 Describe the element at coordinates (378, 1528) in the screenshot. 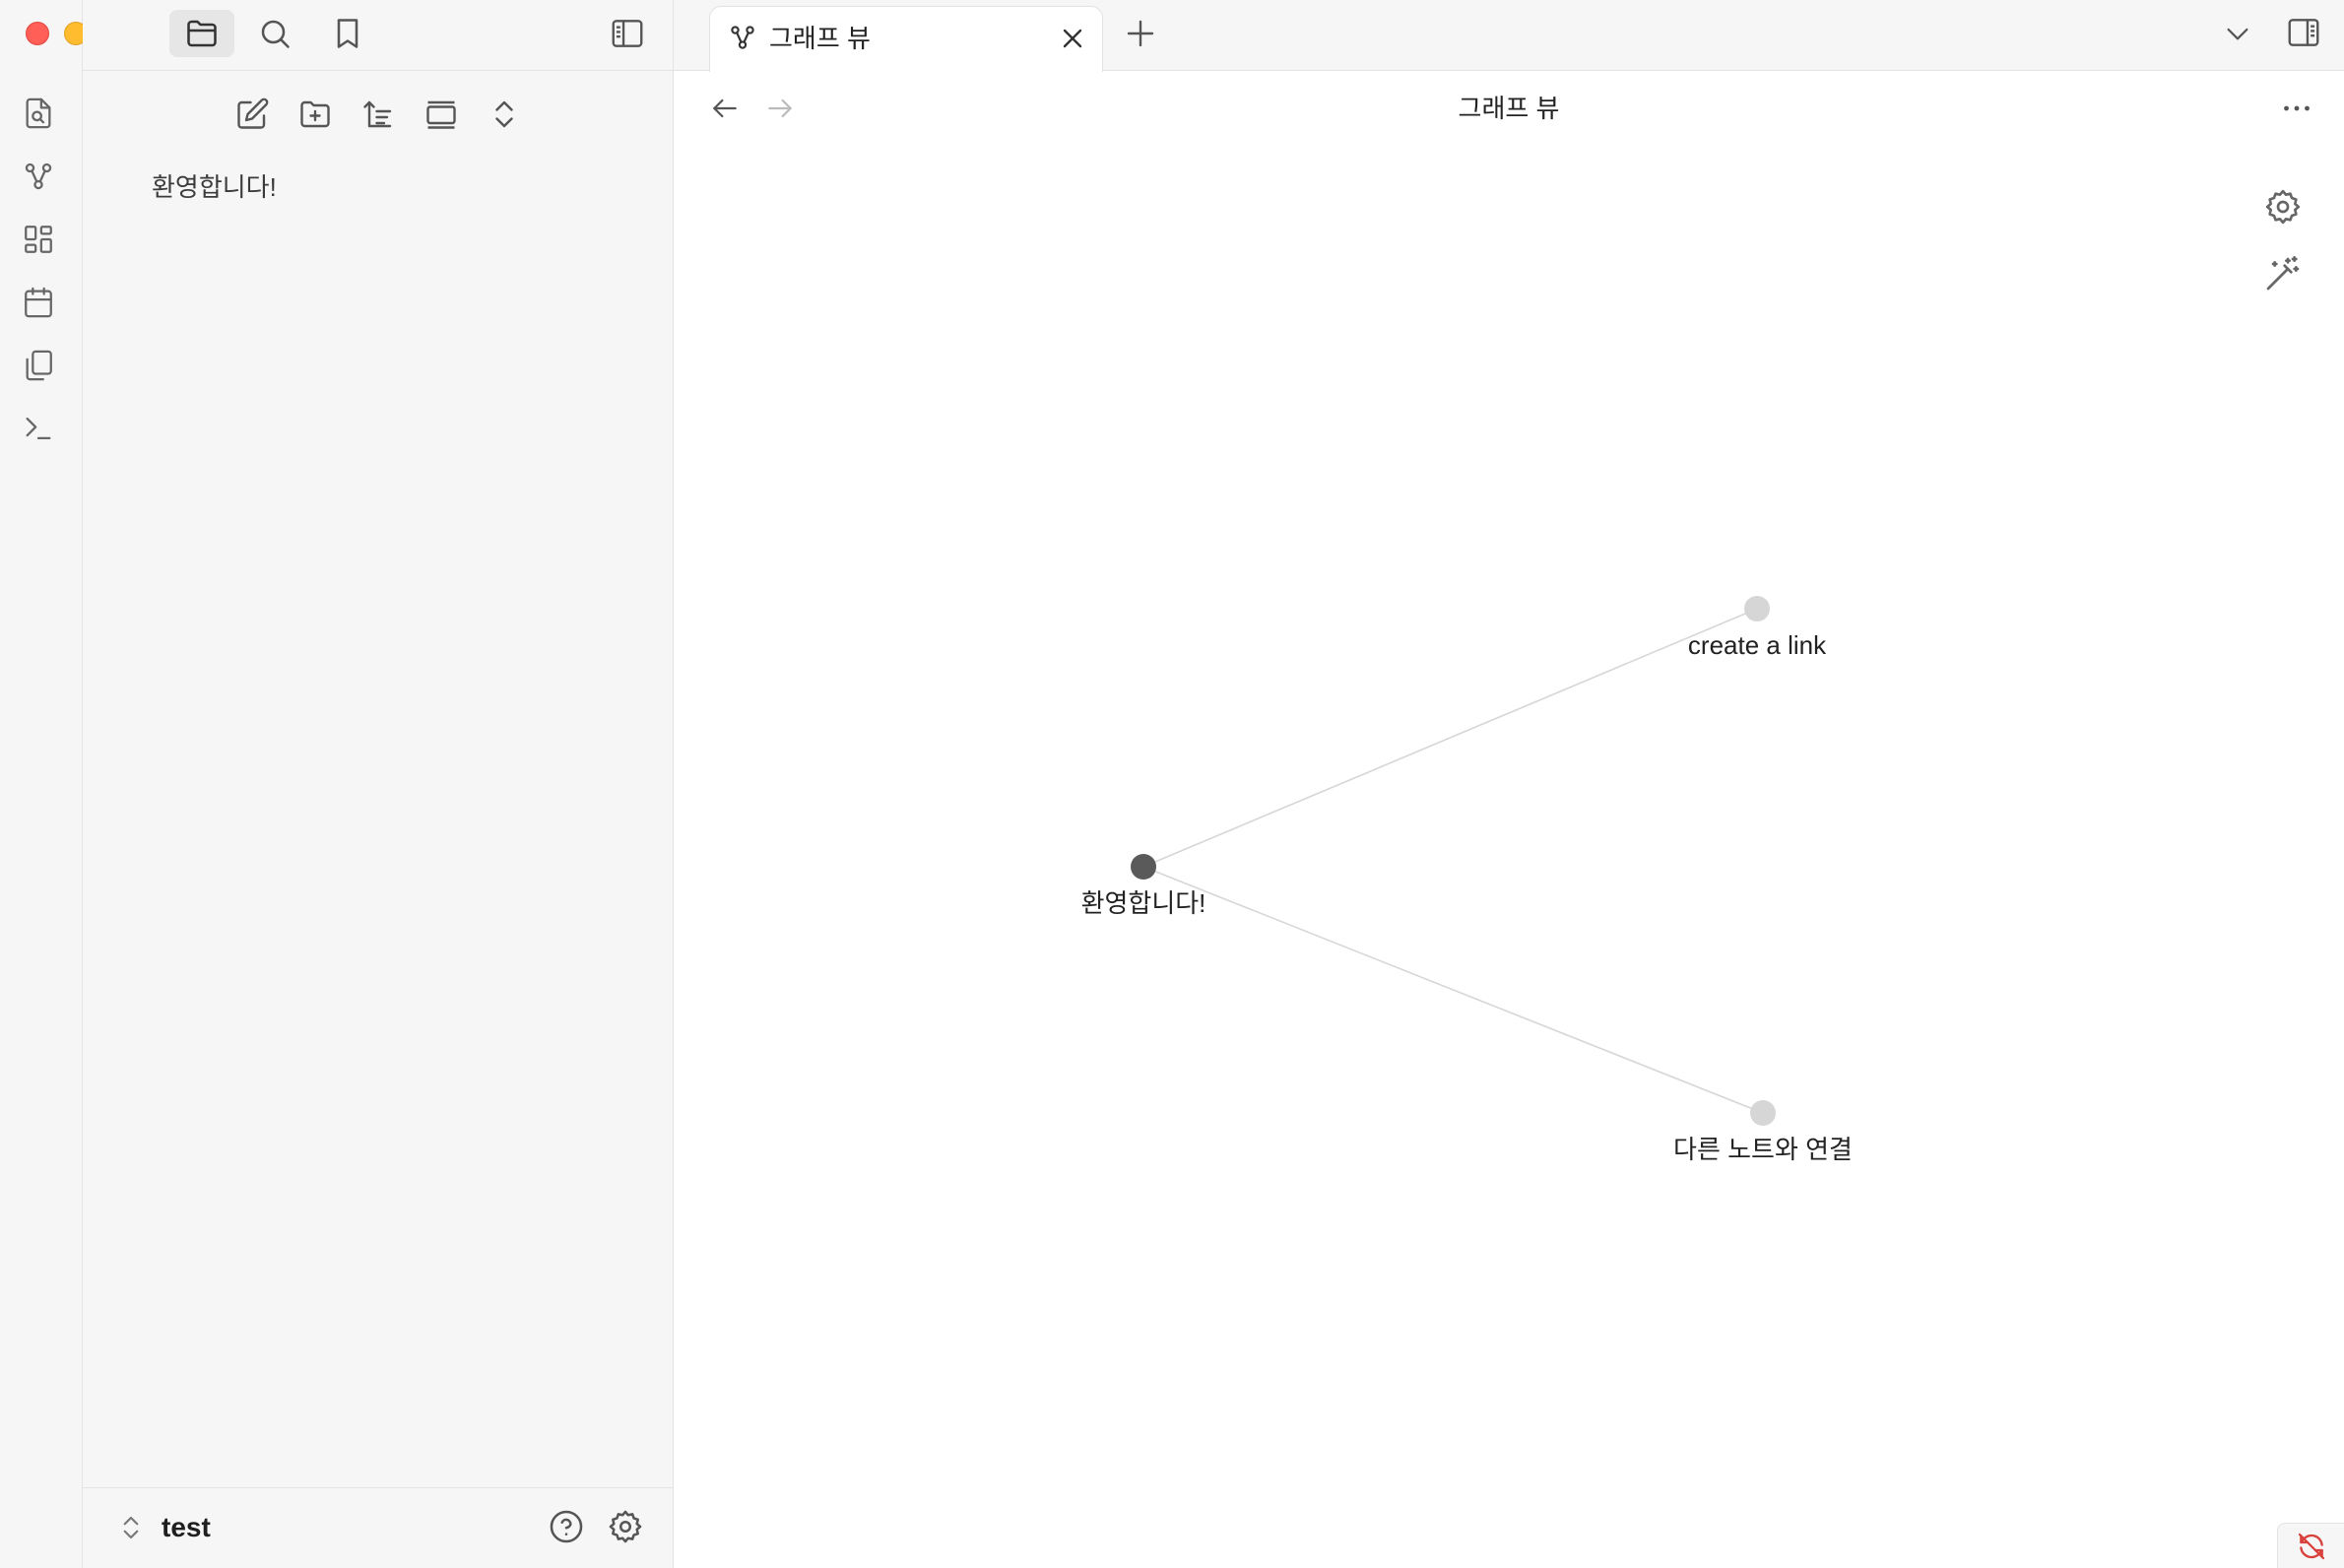

I see `vault-switcher-bar: test` at that location.